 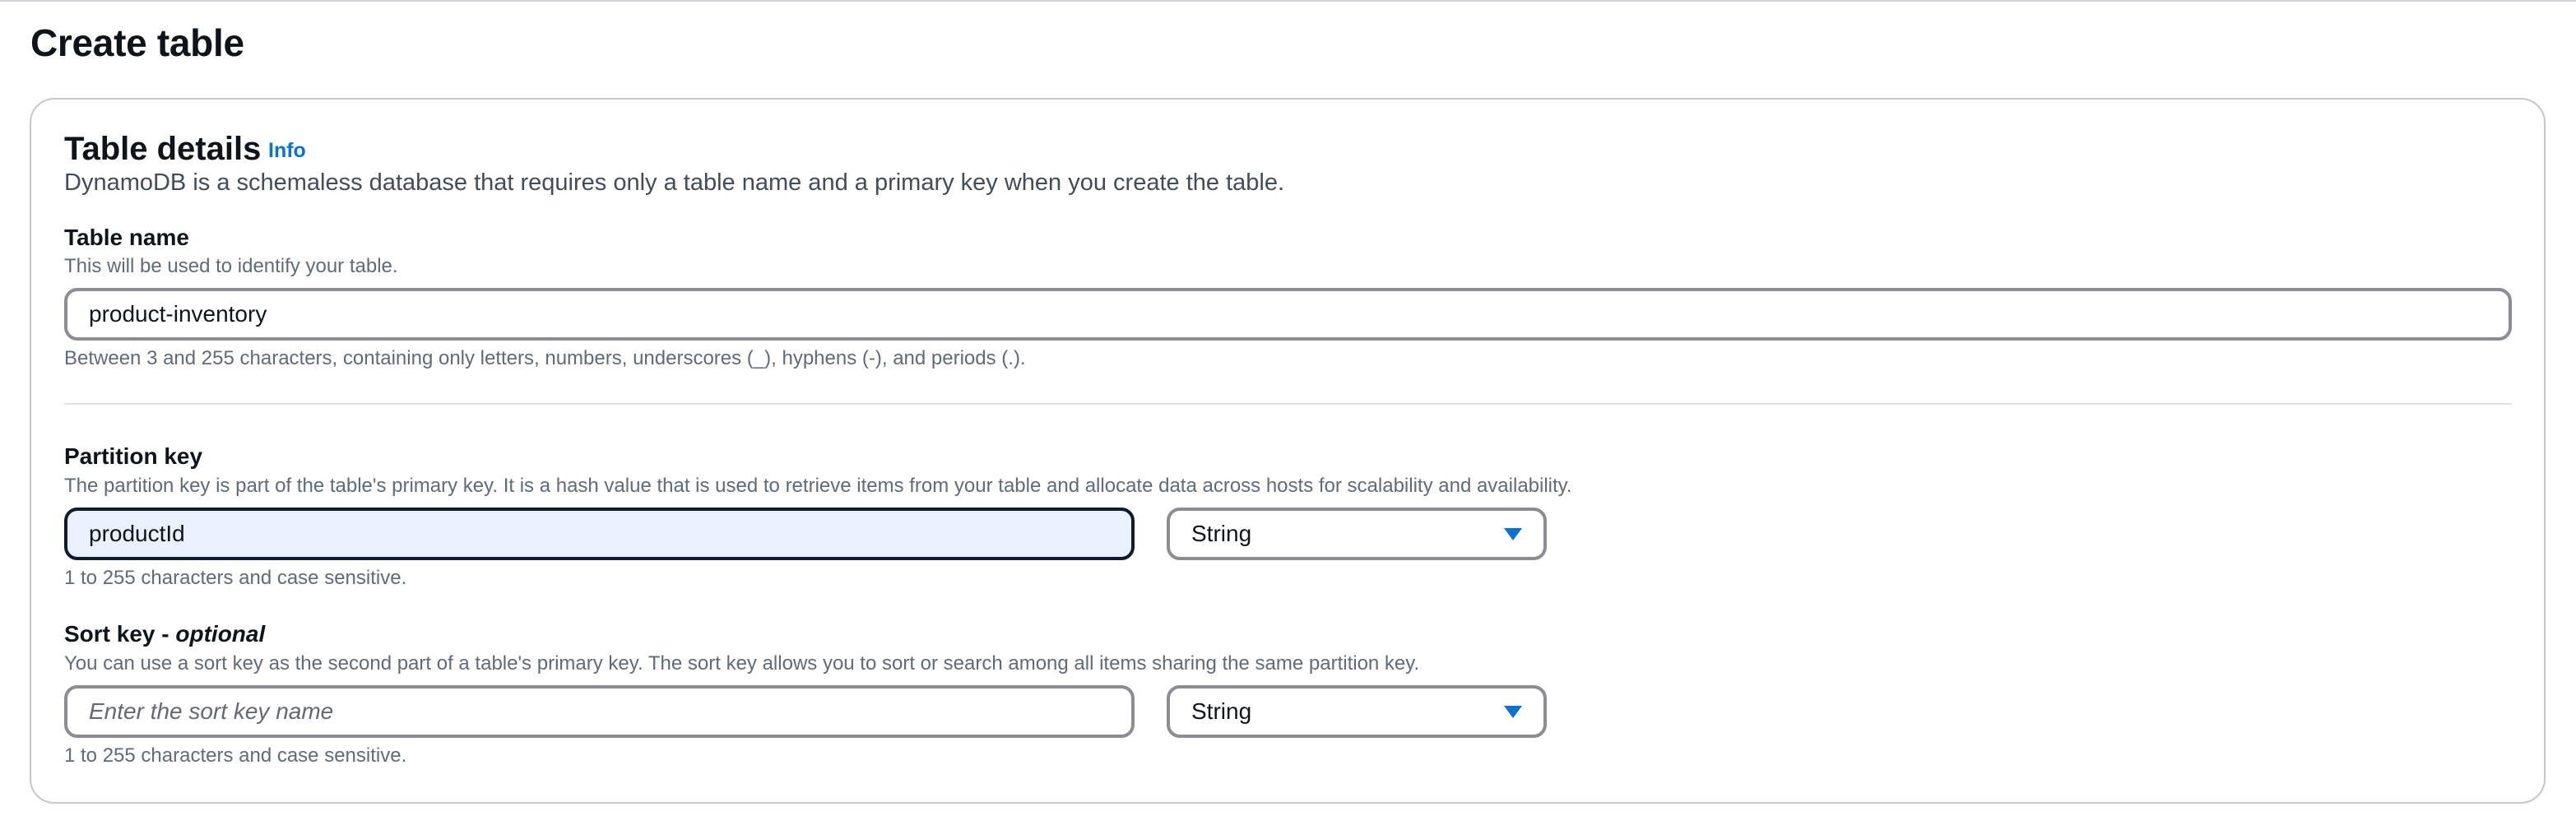 What do you see at coordinates (1357, 711) in the screenshot?
I see `sort-key-type-select: String` at bounding box center [1357, 711].